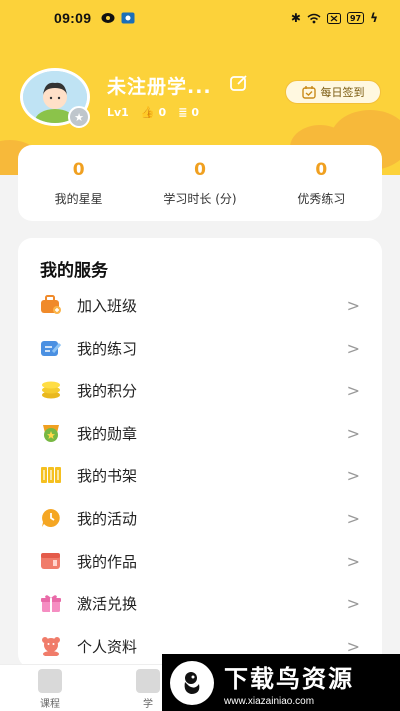  What do you see at coordinates (107, 433) in the screenshot?
I see `service-label: 我的勋章` at bounding box center [107, 433].